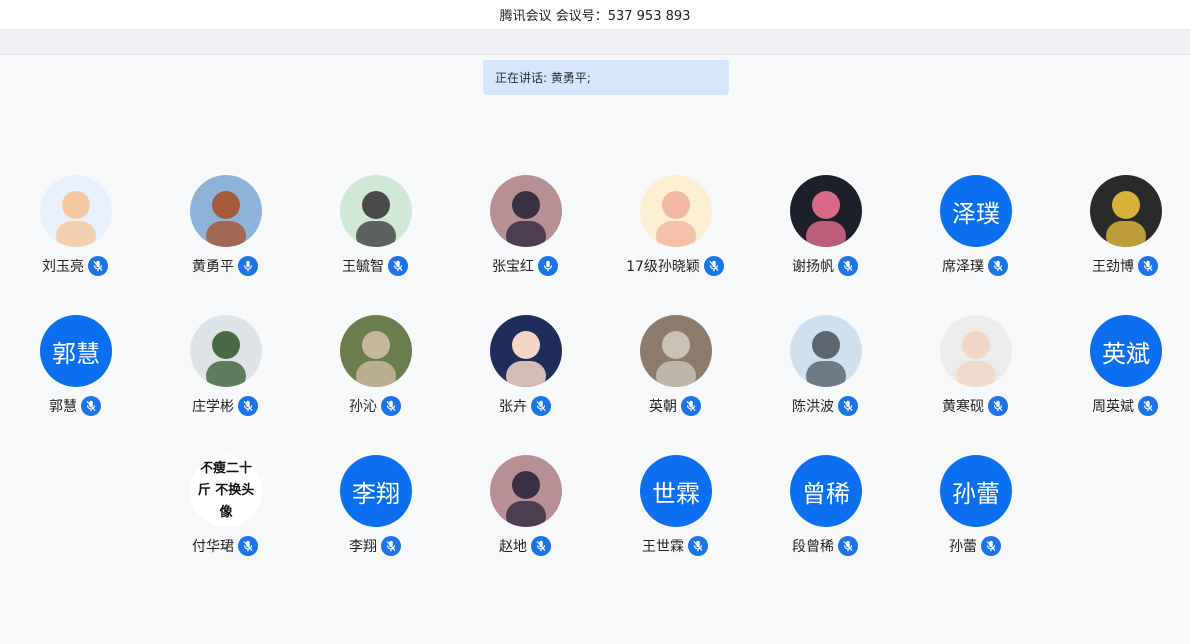  Describe the element at coordinates (595, 15) in the screenshot. I see `window-title: 腾讯会议 会议号：537 953 893` at that location.